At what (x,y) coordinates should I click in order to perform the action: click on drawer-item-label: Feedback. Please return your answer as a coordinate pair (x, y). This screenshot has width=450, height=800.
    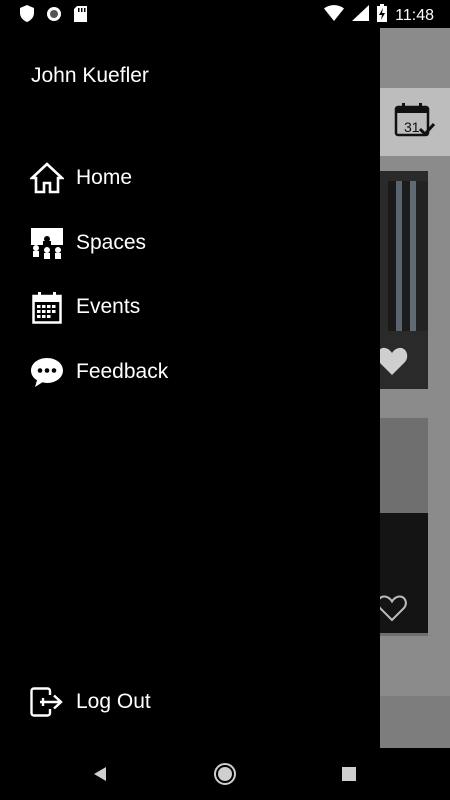
    Looking at the image, I should click on (122, 371).